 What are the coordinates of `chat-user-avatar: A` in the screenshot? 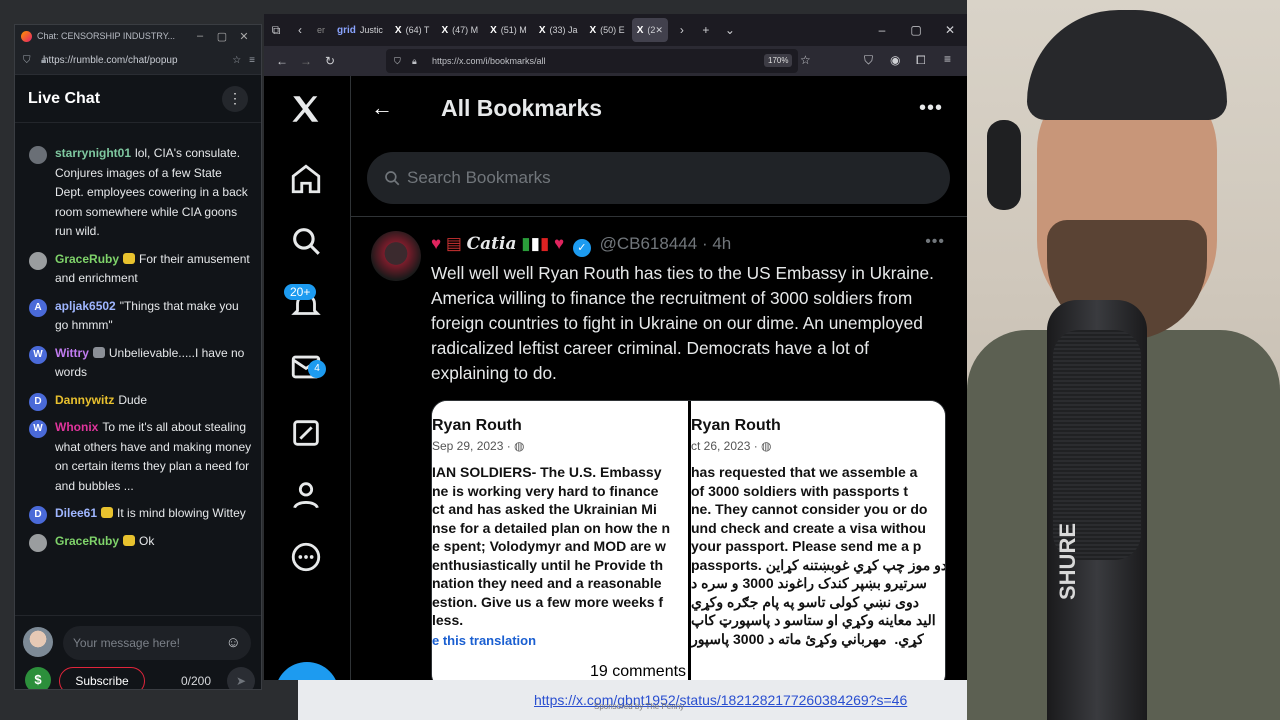 It's located at (38, 307).